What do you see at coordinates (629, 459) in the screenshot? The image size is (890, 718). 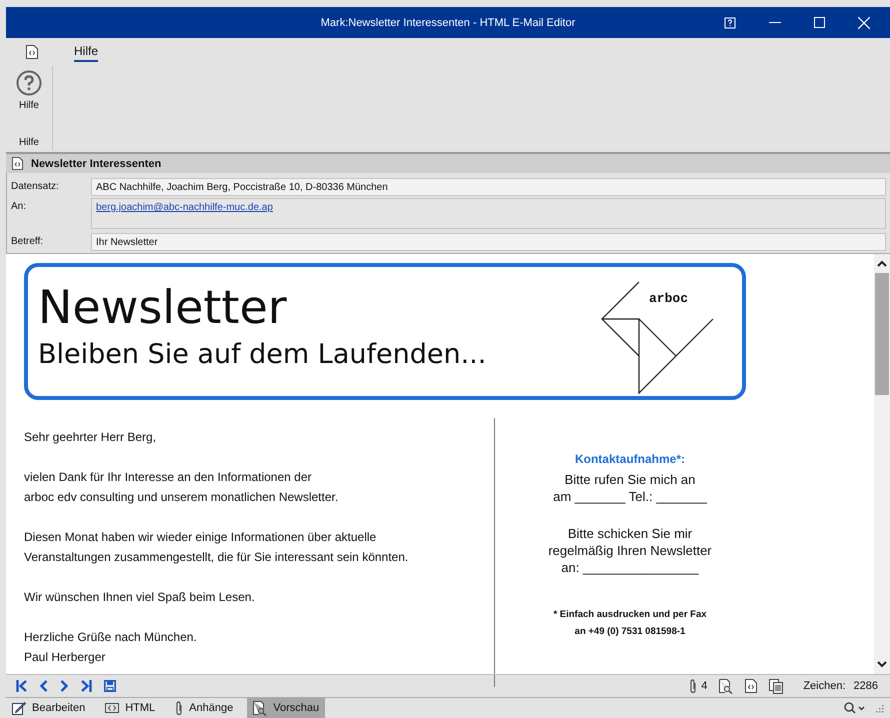 I see `contact-heading: Kontaktaufnahme*:` at bounding box center [629, 459].